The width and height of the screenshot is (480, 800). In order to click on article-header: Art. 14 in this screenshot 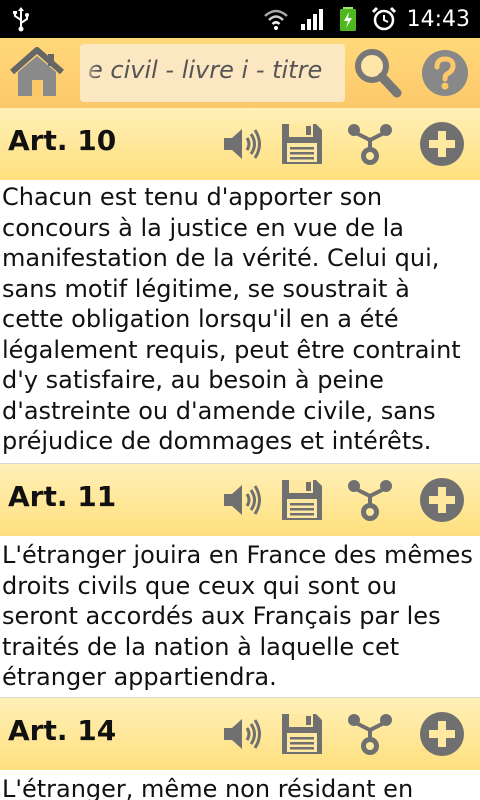, I will do `click(240, 734)`.